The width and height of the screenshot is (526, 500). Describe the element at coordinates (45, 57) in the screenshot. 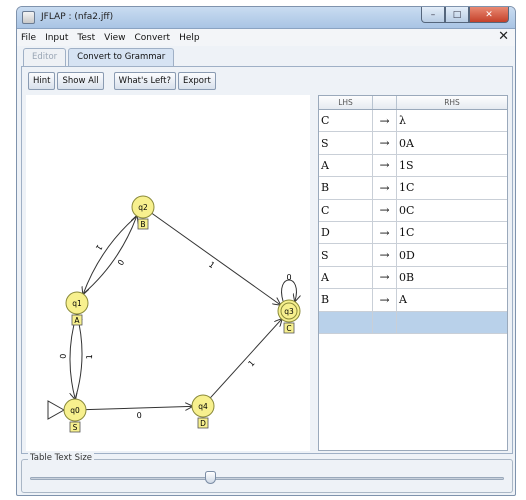

I see `tab-editor: Editor` at that location.